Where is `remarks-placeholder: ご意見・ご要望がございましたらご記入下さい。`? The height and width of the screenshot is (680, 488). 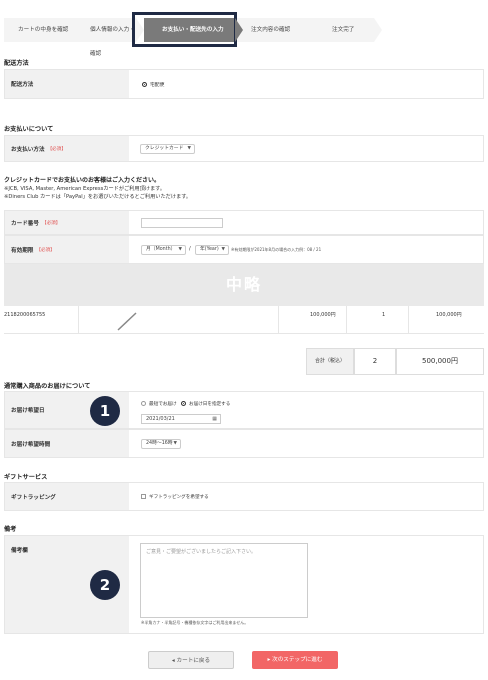
remarks-placeholder: ご意見・ご要望がございましたらご記入下さい。 is located at coordinates (201, 552).